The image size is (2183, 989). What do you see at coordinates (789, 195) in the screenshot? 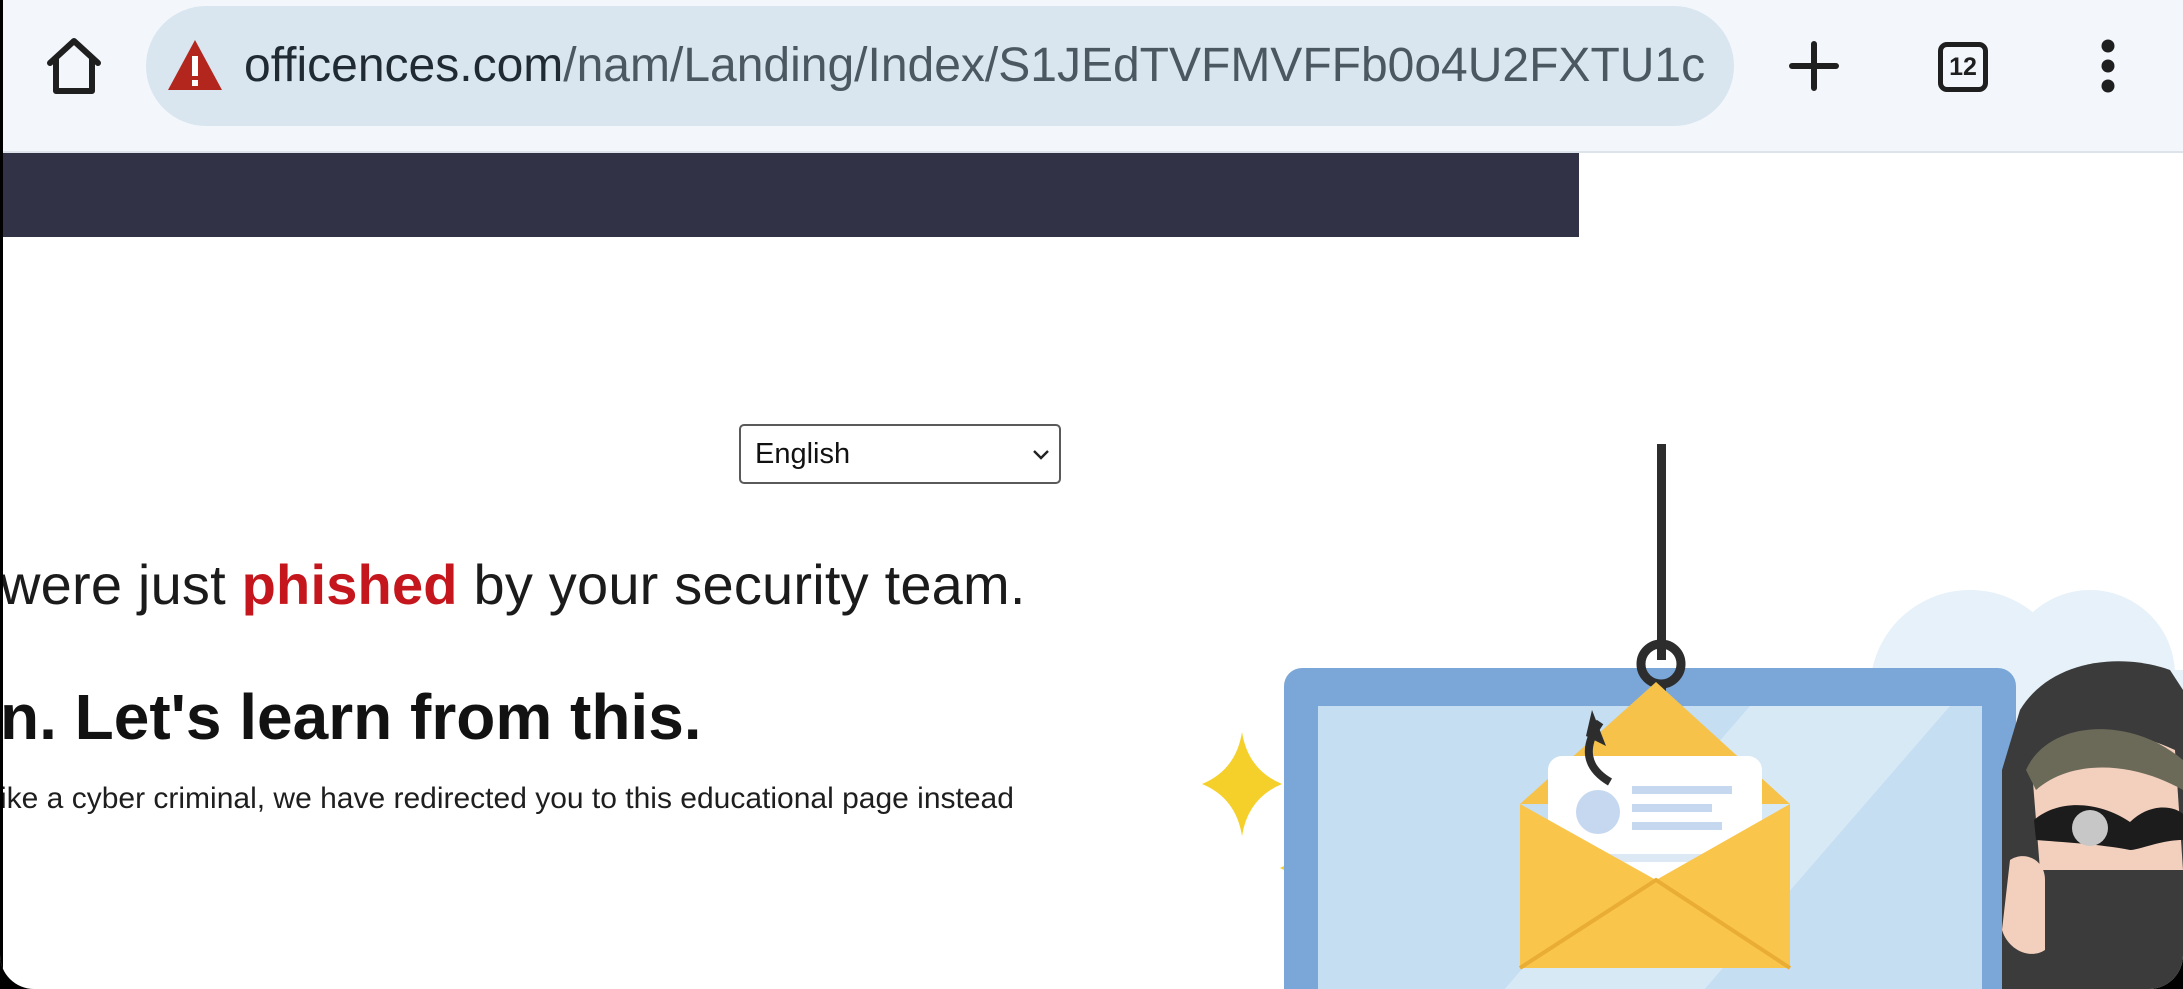
I see `page-header-band` at bounding box center [789, 195].